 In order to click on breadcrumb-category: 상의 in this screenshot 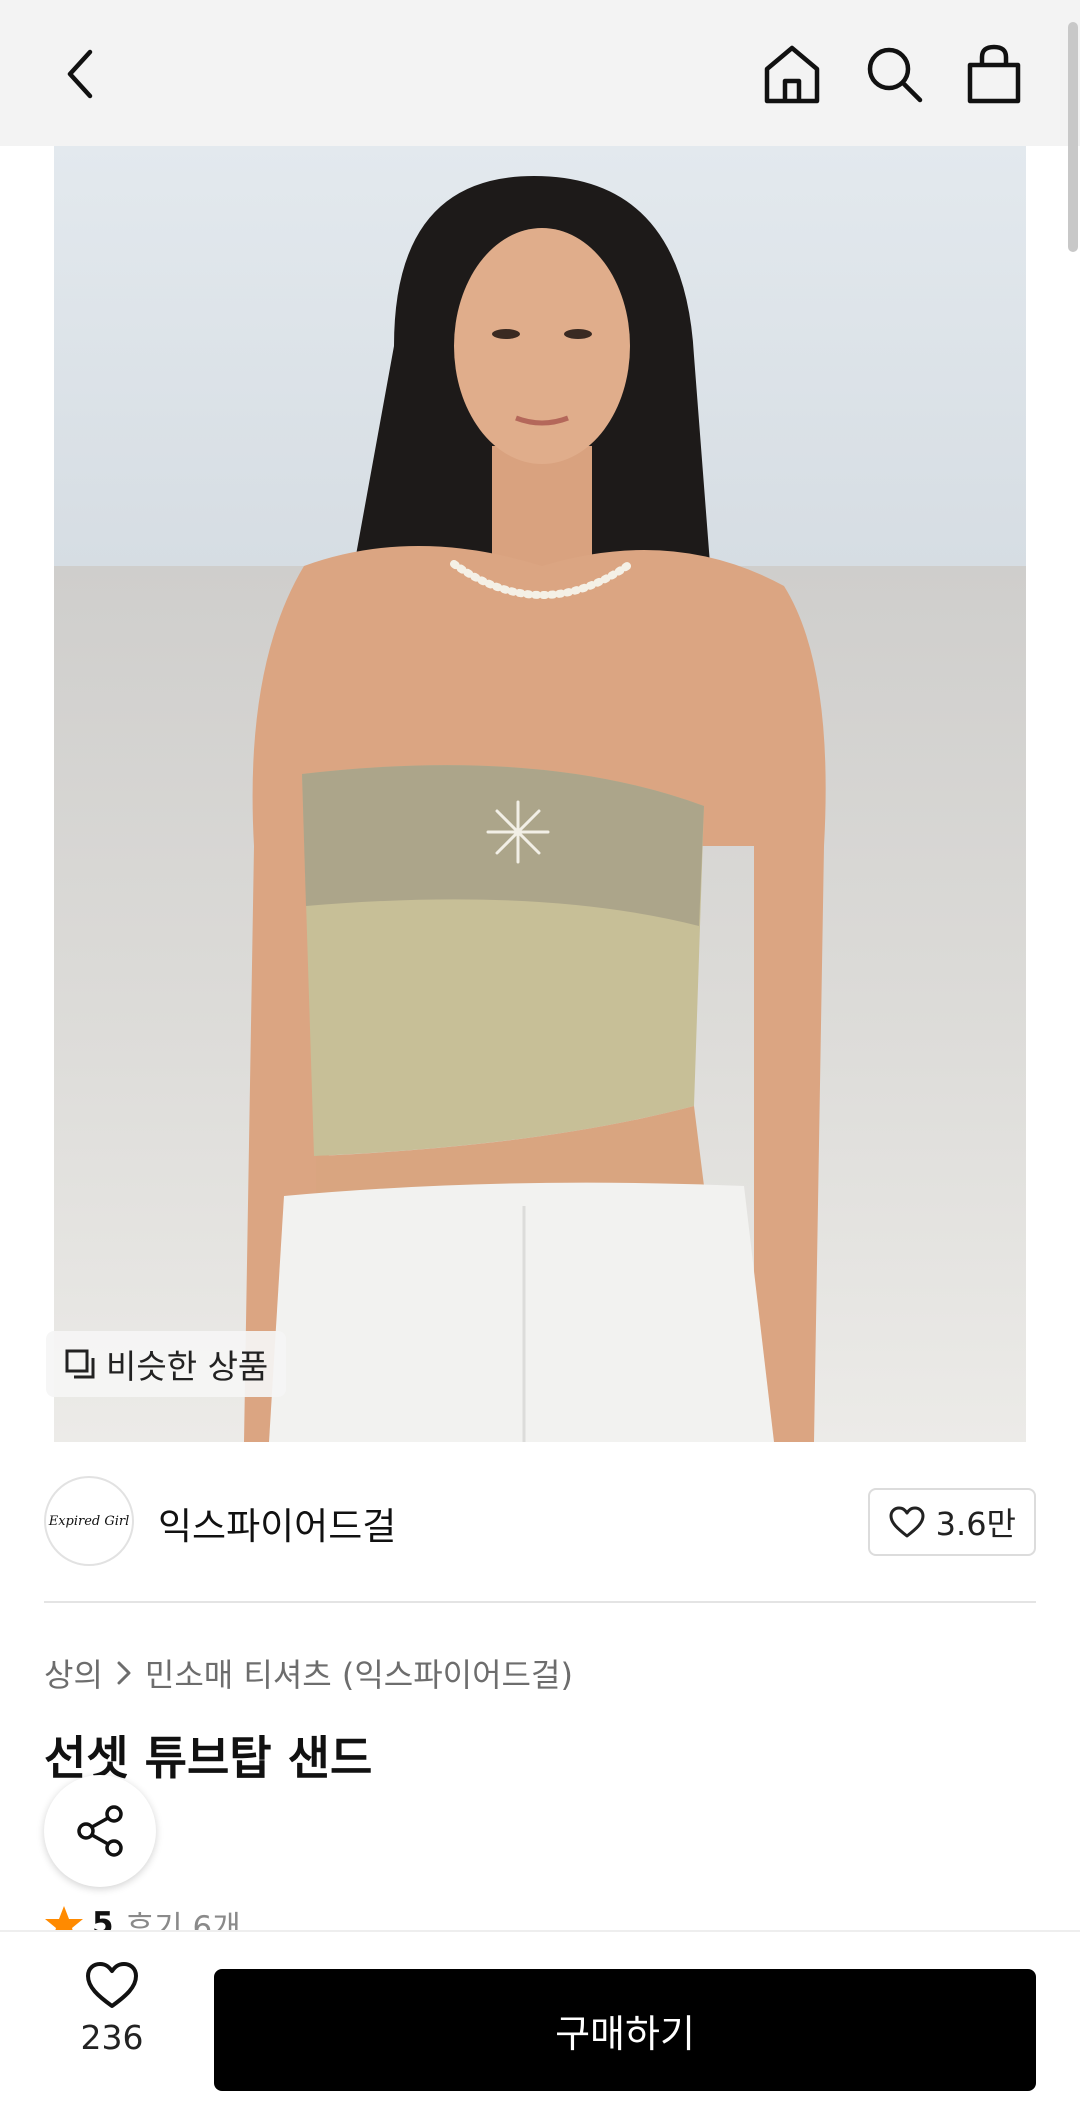, I will do `click(73, 1673)`.